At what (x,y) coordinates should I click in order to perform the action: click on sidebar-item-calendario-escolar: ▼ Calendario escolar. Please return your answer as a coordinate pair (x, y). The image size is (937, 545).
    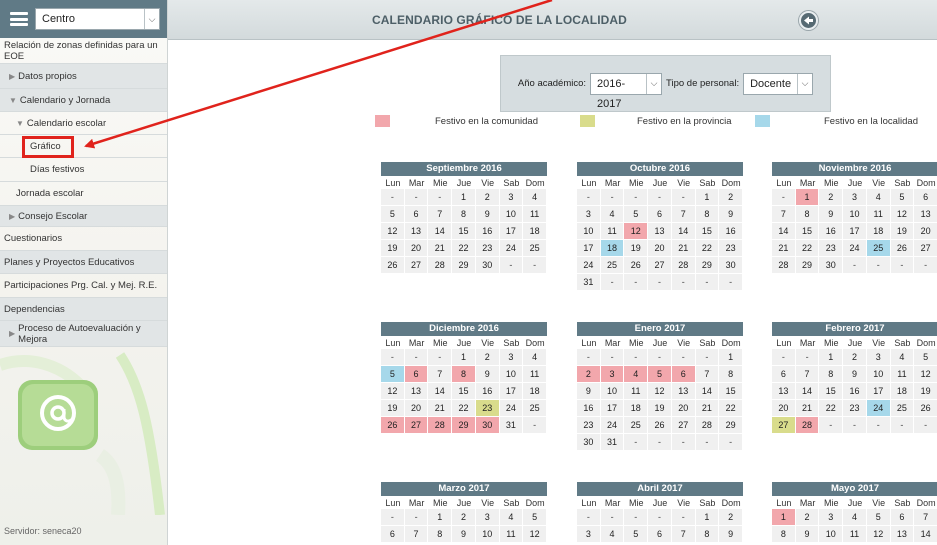
    Looking at the image, I should click on (83, 123).